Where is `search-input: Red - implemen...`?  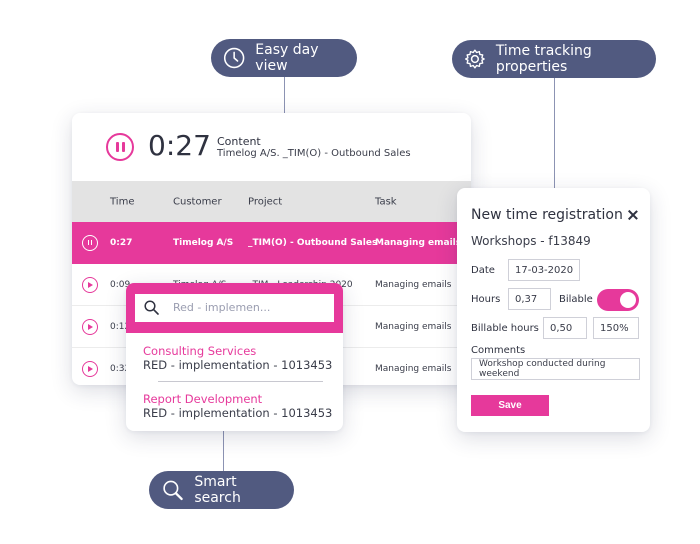
search-input: Red - implemen... is located at coordinates (234, 308).